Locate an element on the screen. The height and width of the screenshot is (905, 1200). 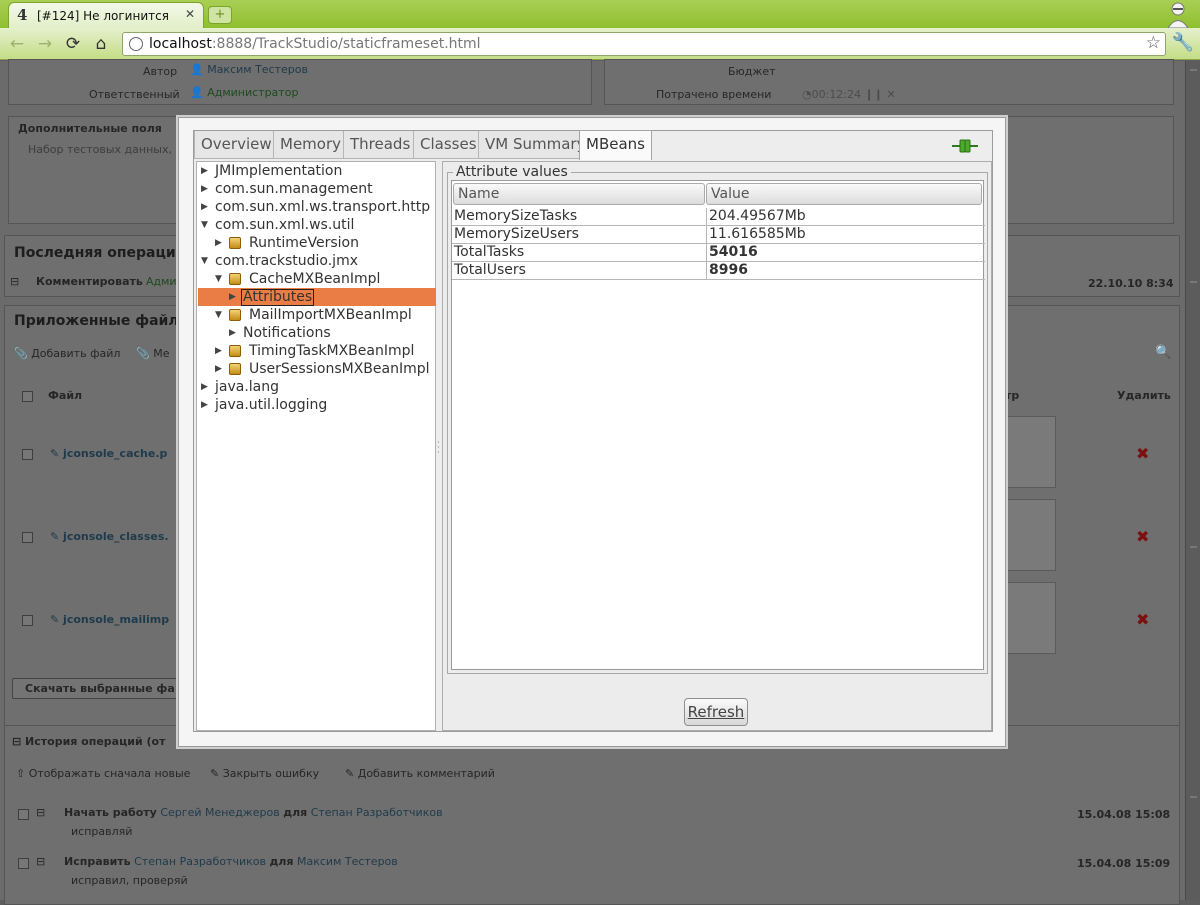
attribute-values-legend: Attribute values is located at coordinates (512, 172).